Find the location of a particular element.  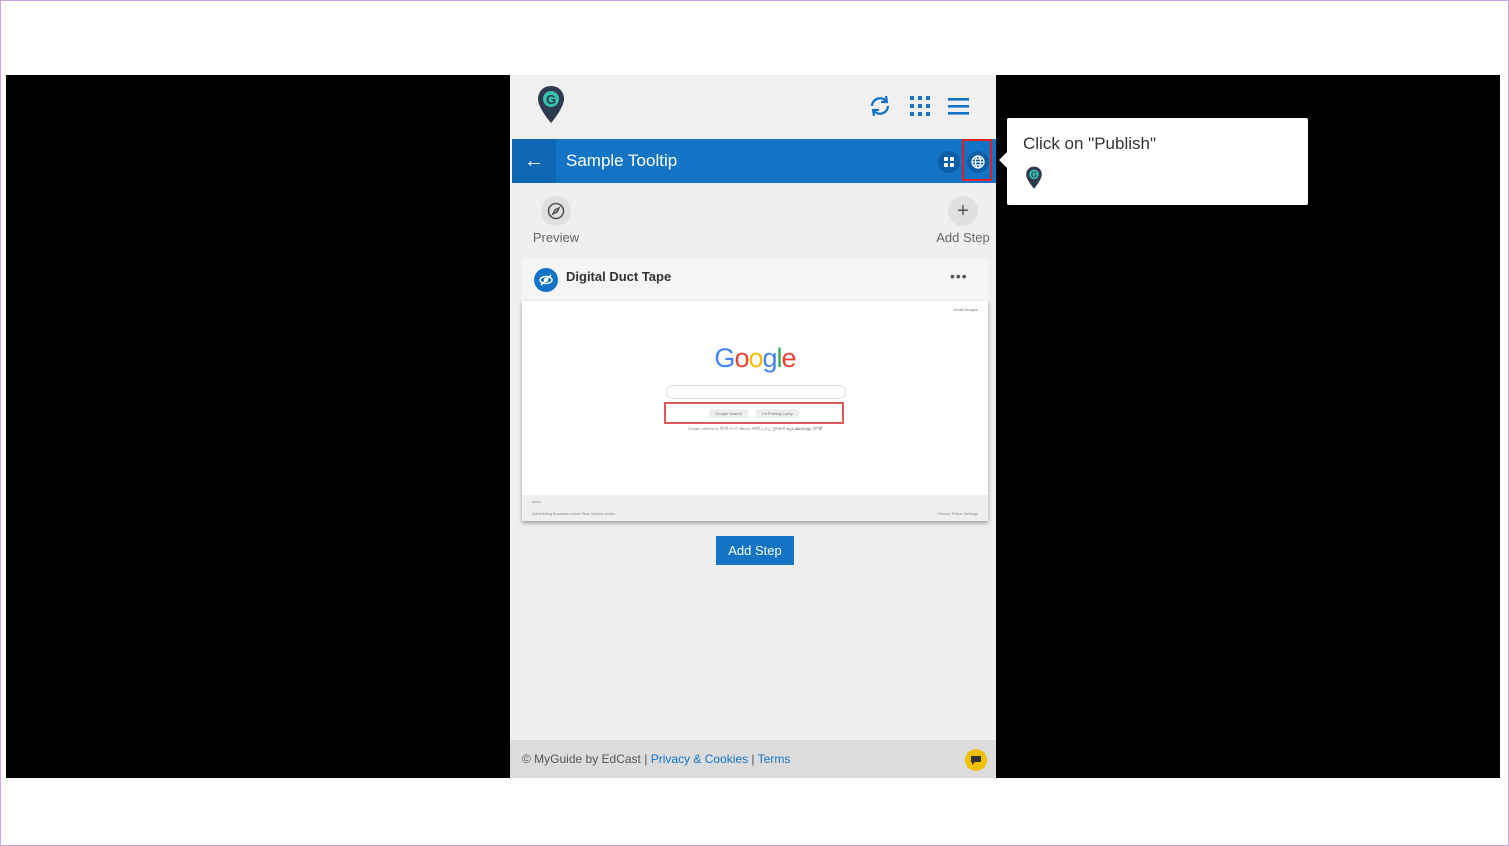

plus-icon: + is located at coordinates (963, 211).